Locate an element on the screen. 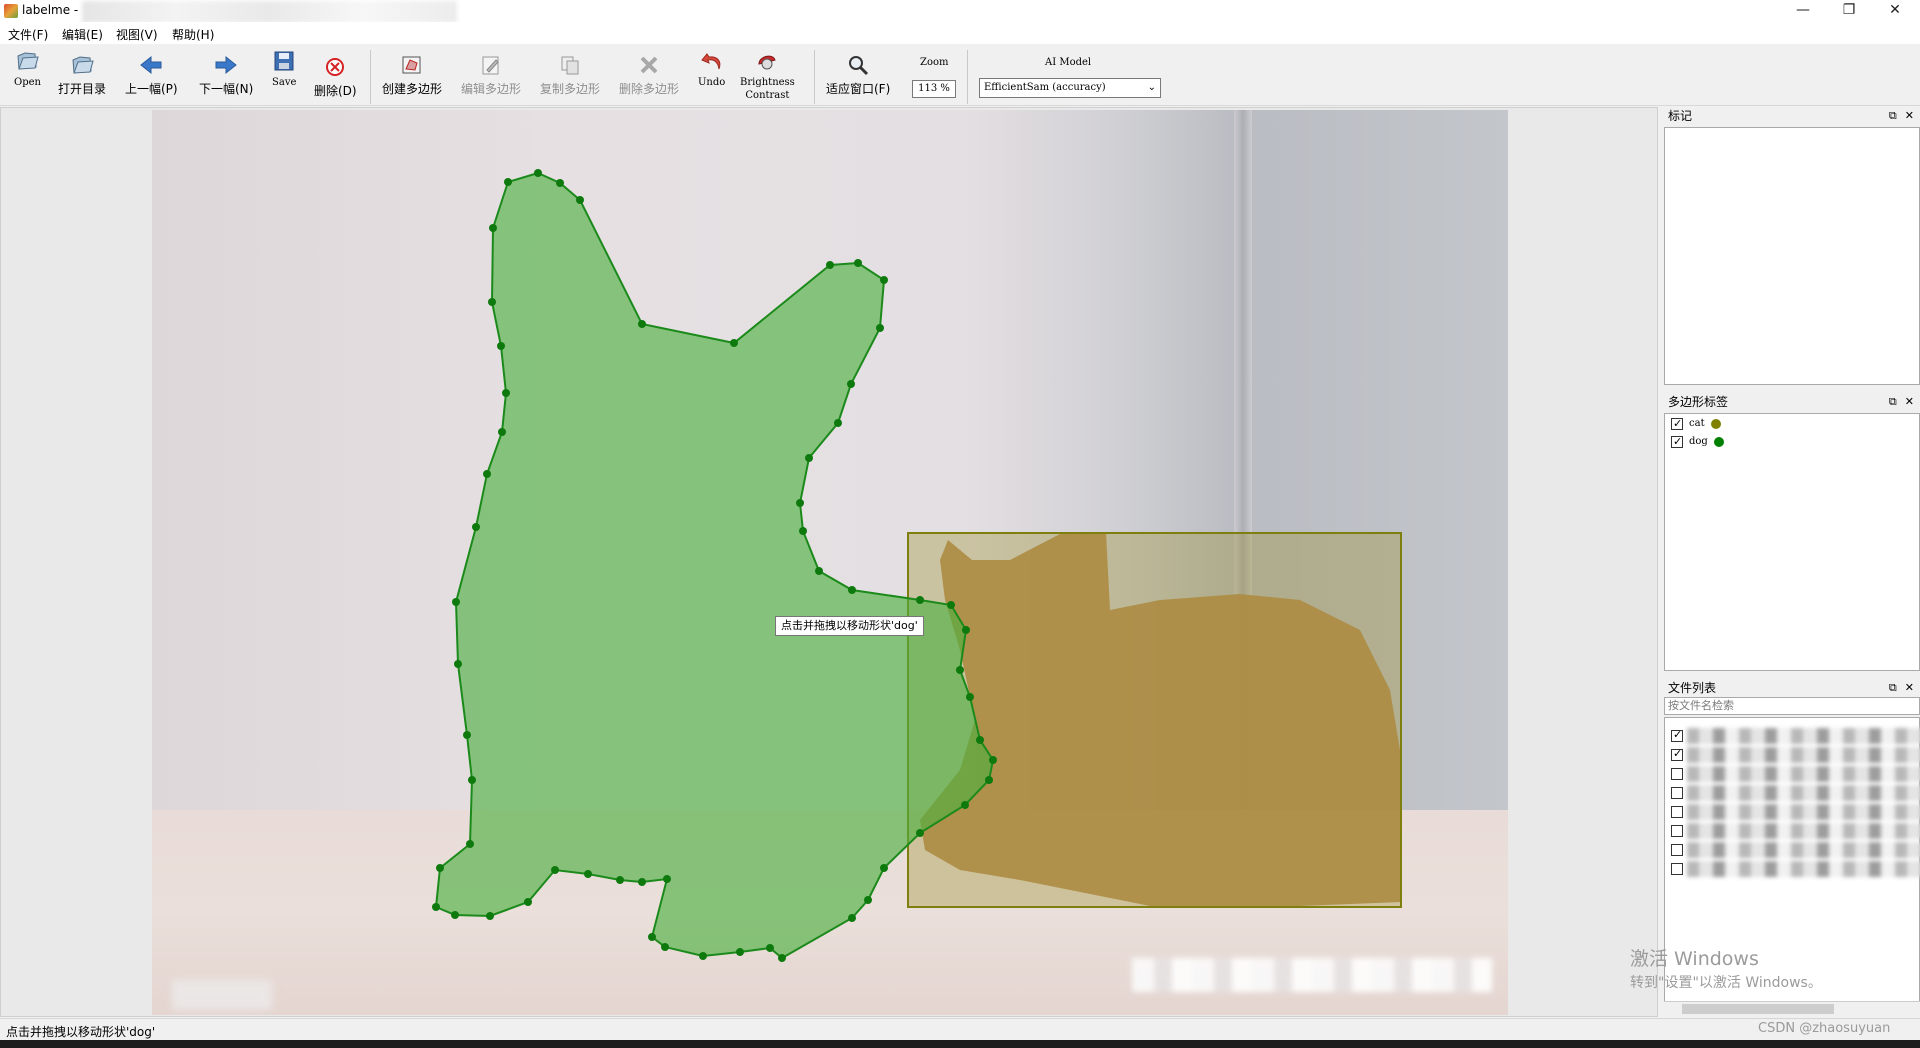 The image size is (1920, 1048). save-button: Save is located at coordinates (284, 69).